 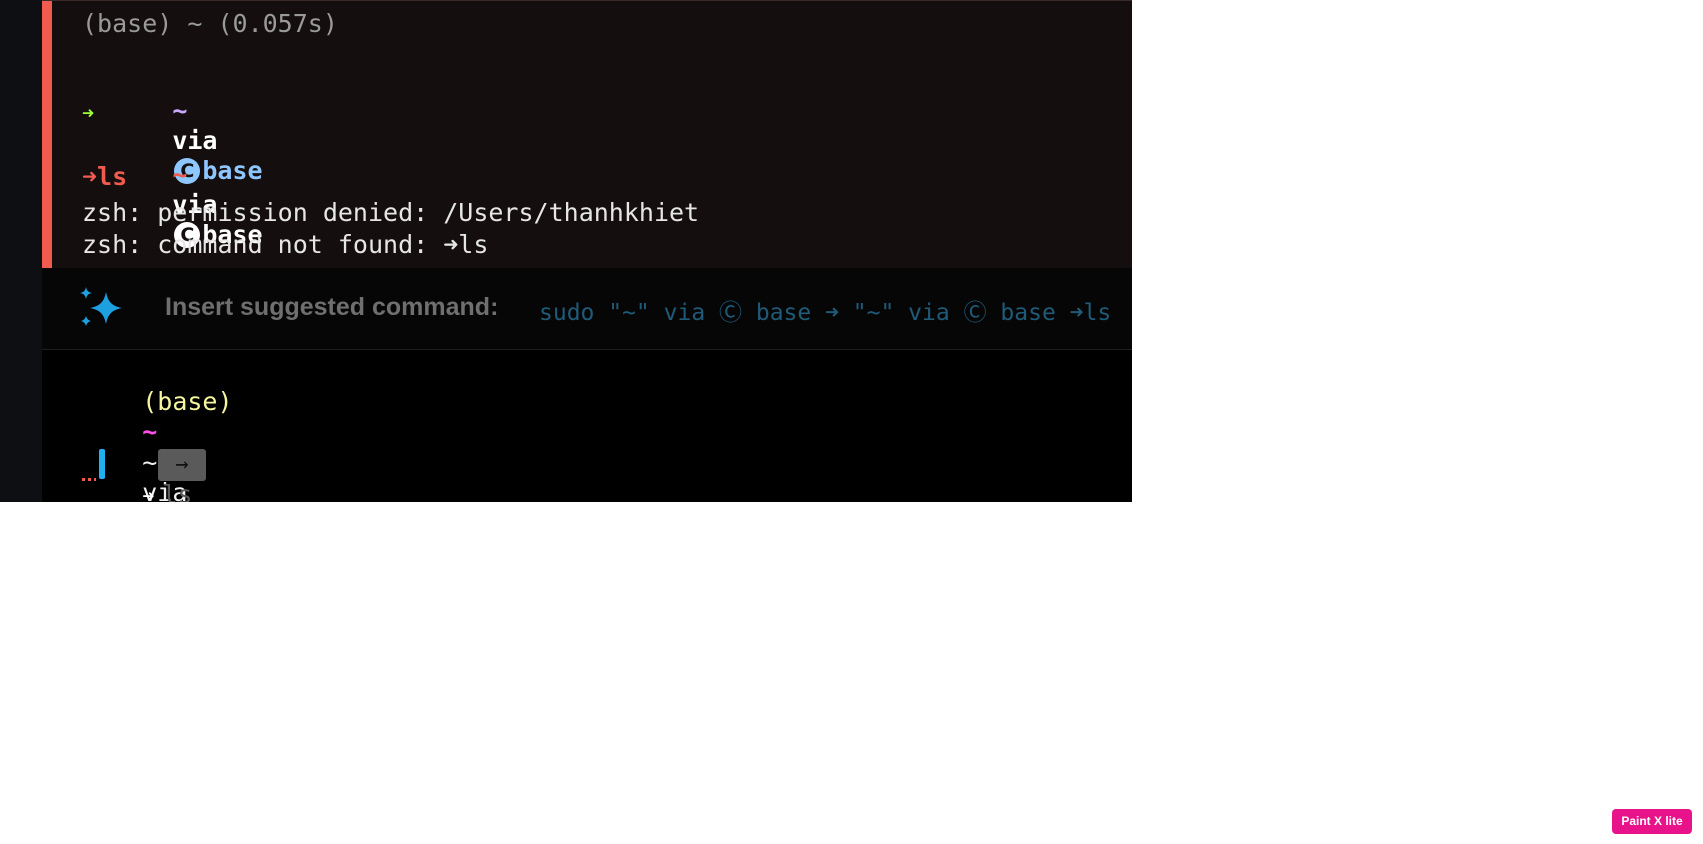 I want to click on app-sidebar, so click(x=21, y=251).